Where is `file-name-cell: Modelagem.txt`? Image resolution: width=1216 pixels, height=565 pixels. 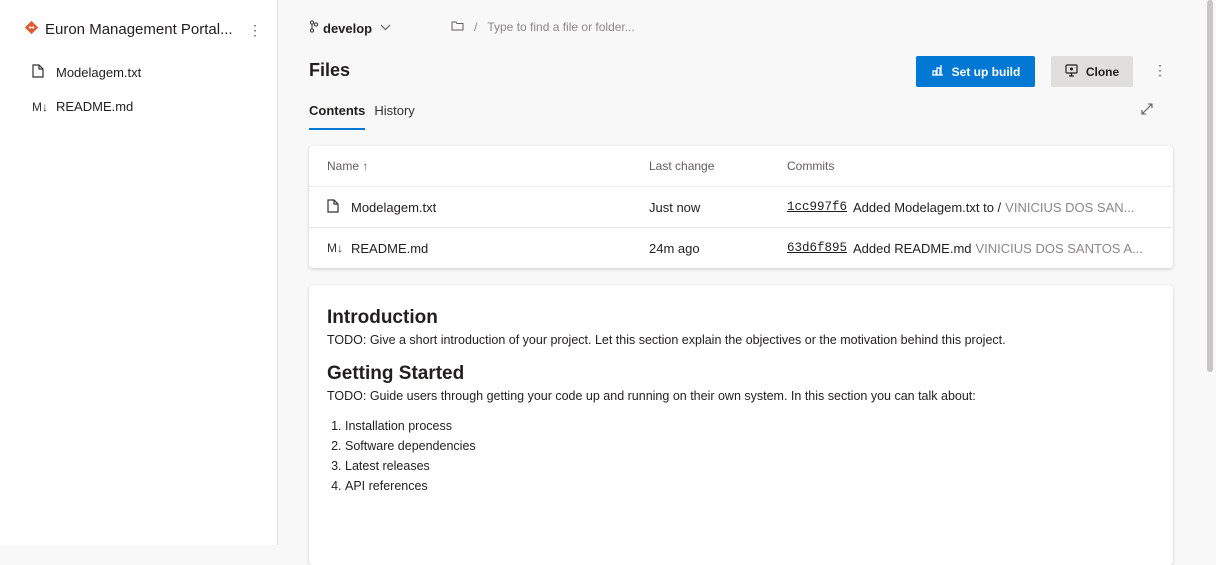
file-name-cell: Modelagem.txt is located at coordinates (381, 207).